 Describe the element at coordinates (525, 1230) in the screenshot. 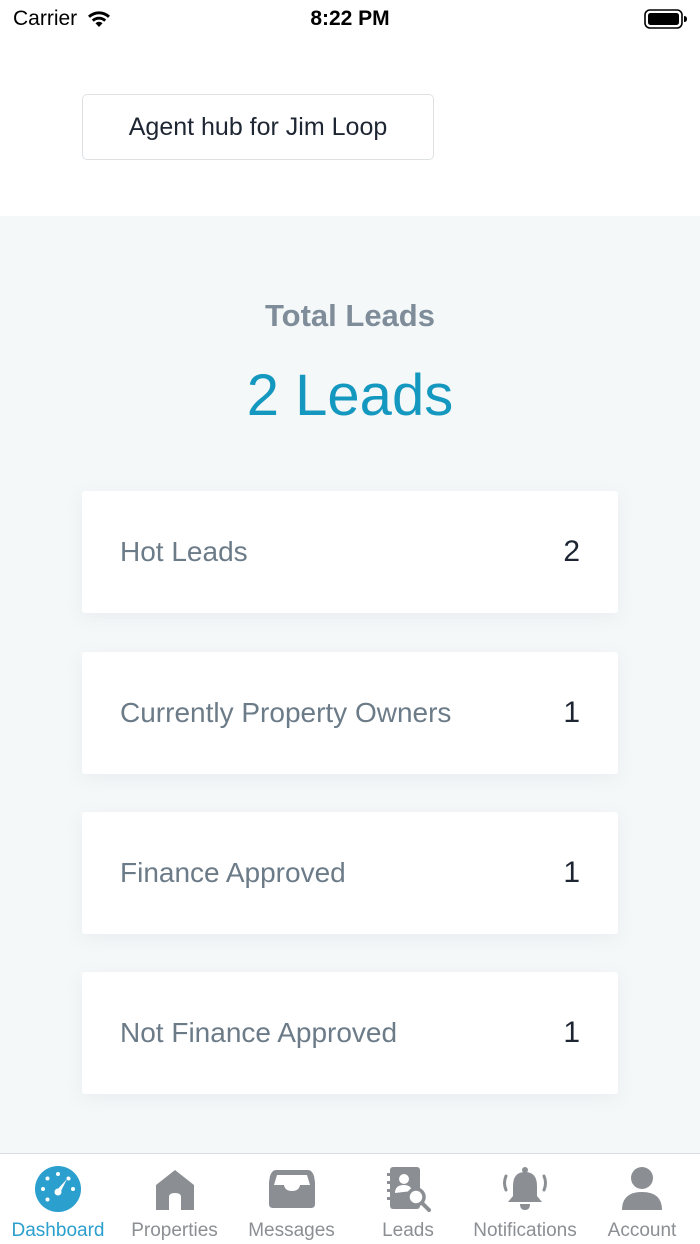

I see `tab-label: Notifications` at that location.